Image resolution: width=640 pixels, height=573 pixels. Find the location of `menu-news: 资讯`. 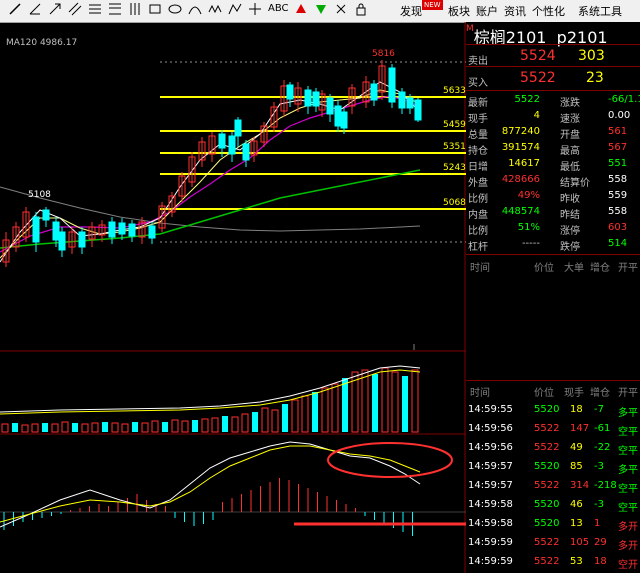

menu-news: 资讯 is located at coordinates (515, 11).